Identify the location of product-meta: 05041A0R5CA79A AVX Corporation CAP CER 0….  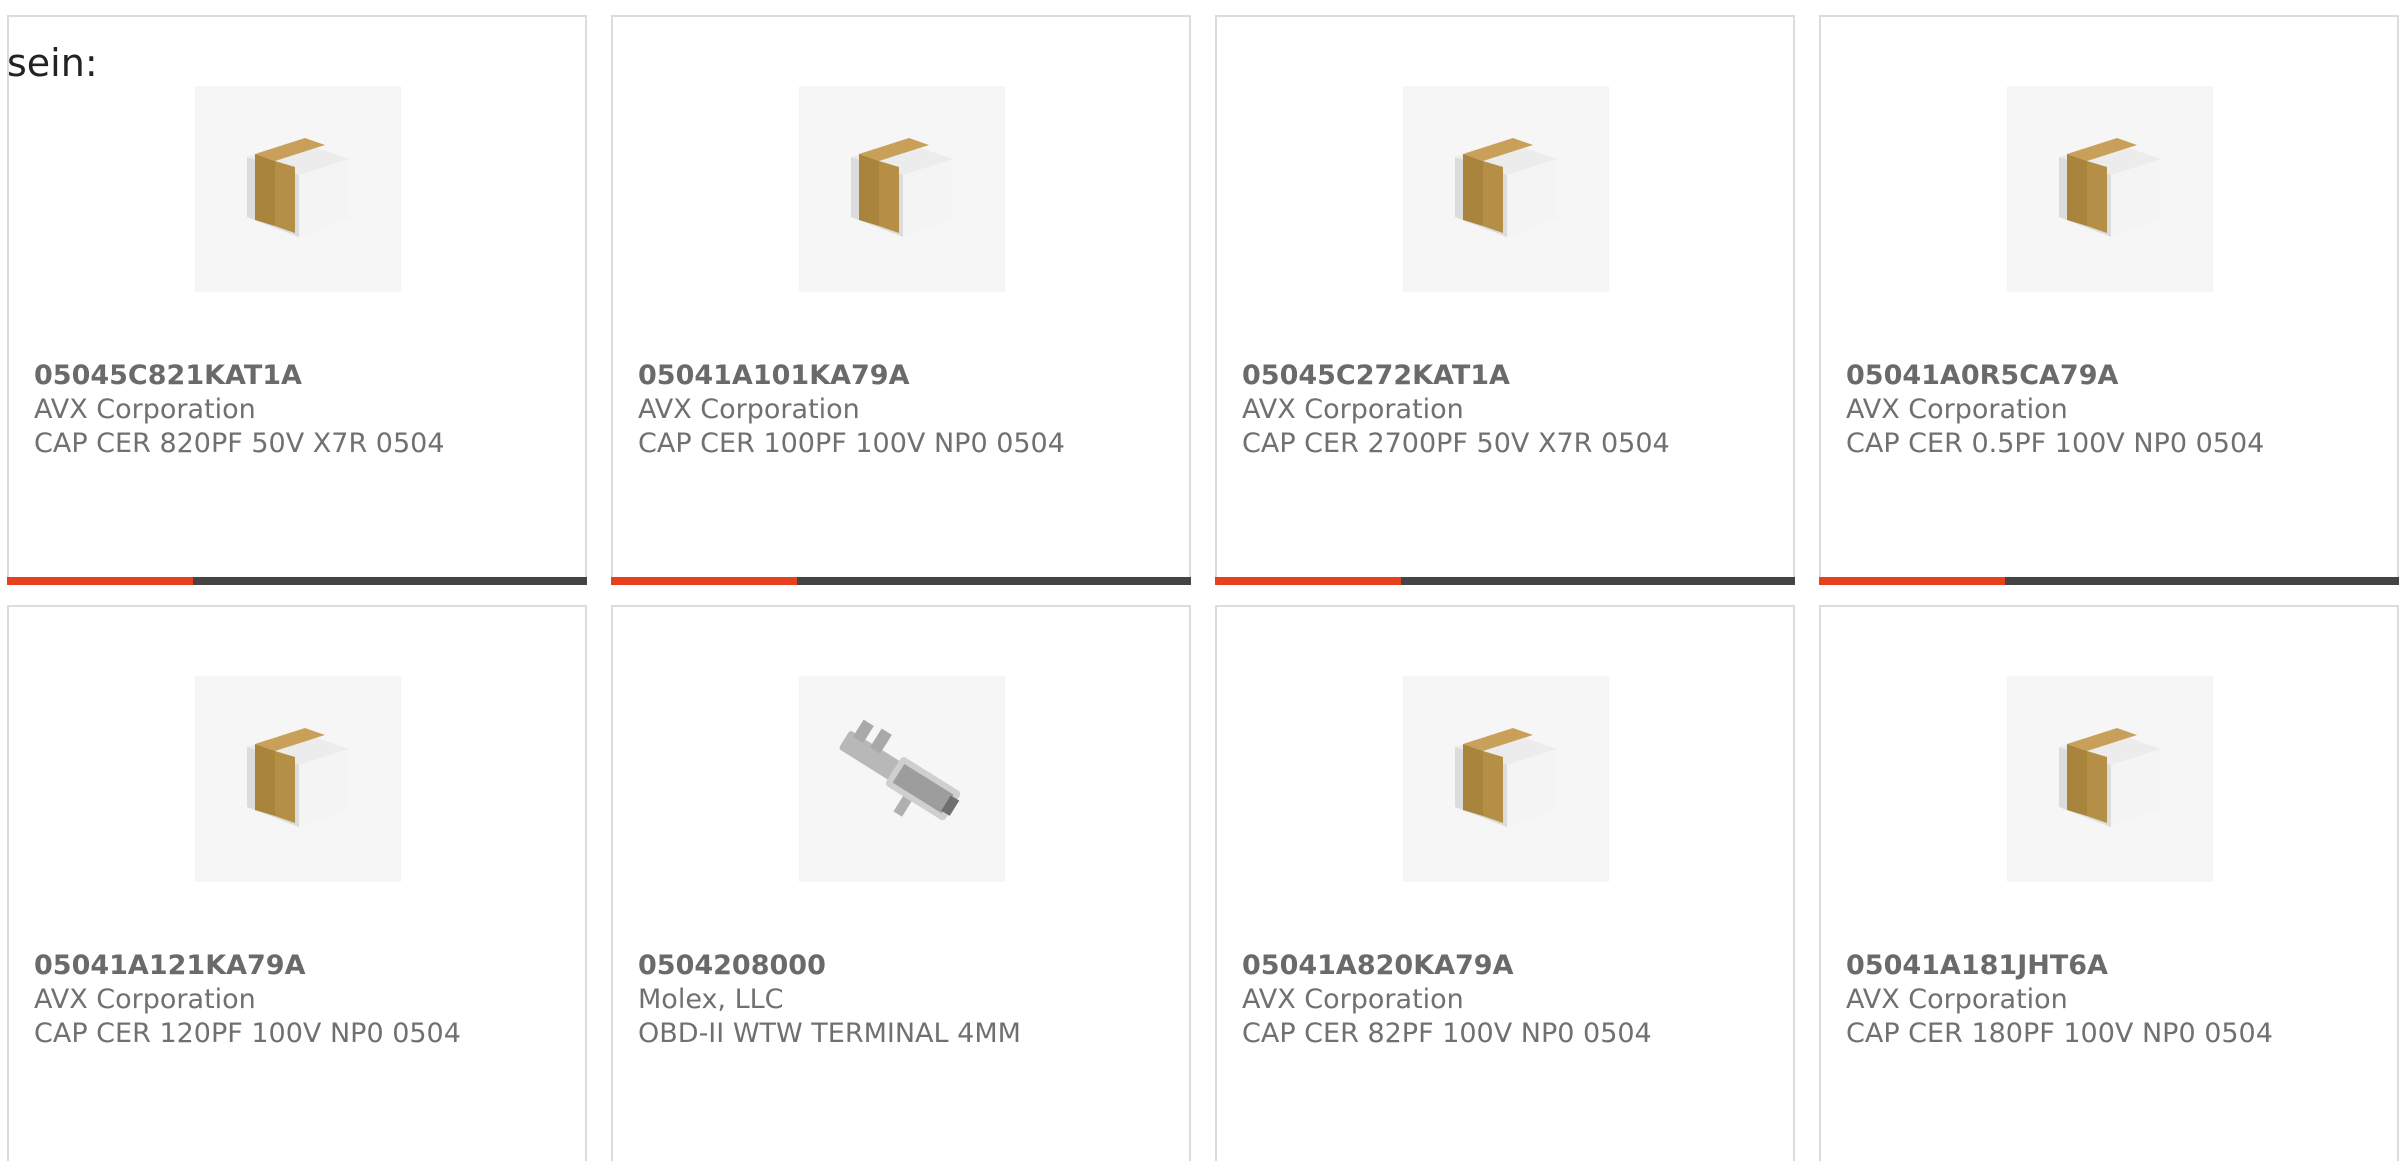
(2055, 410).